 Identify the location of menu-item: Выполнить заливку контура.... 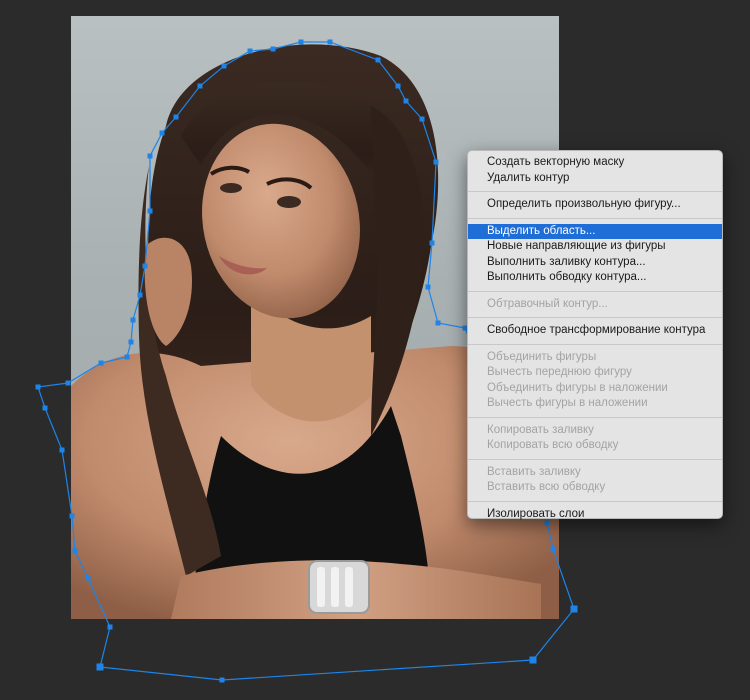
(595, 263).